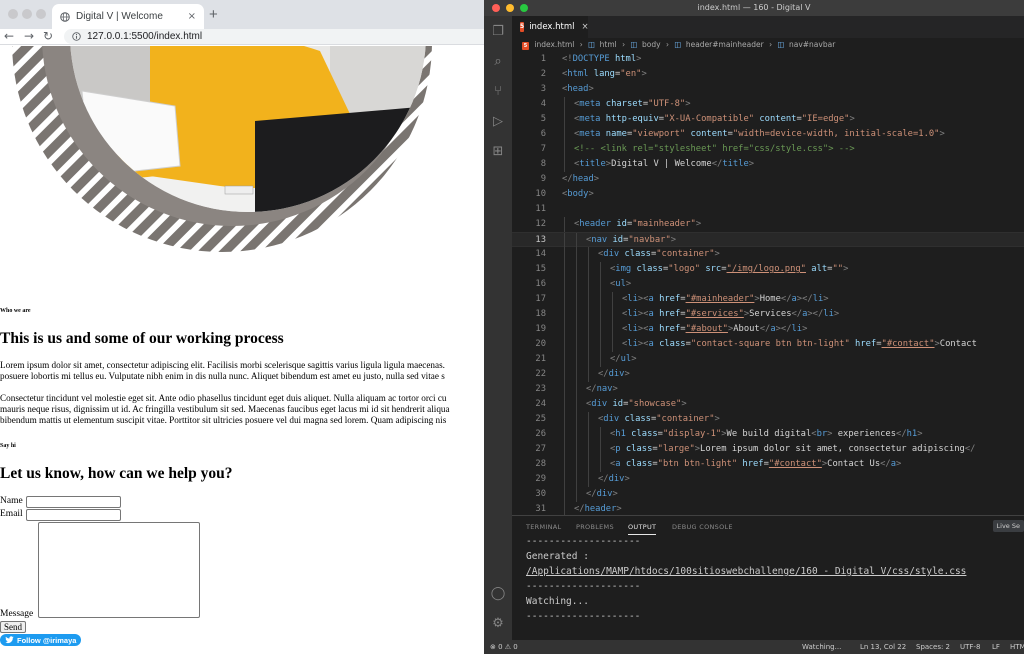 The height and width of the screenshot is (654, 1024). Describe the element at coordinates (498, 328) in the screenshot. I see `activity-bar: ❐ ⌕ ⑂ ▷ ⊞ ◯ ⚙` at that location.